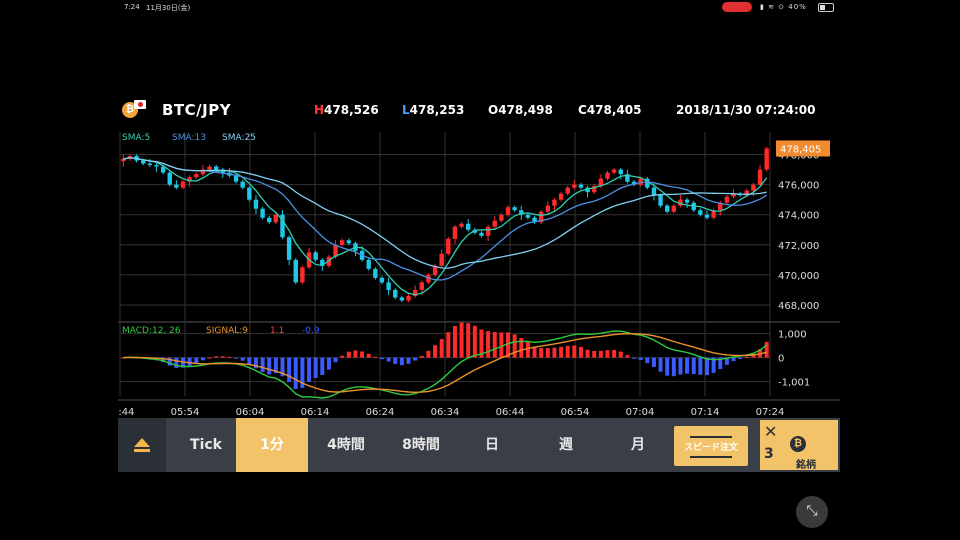 The height and width of the screenshot is (540, 960). Describe the element at coordinates (792, 335) in the screenshot. I see `macd-tick-label: 1,000` at that location.